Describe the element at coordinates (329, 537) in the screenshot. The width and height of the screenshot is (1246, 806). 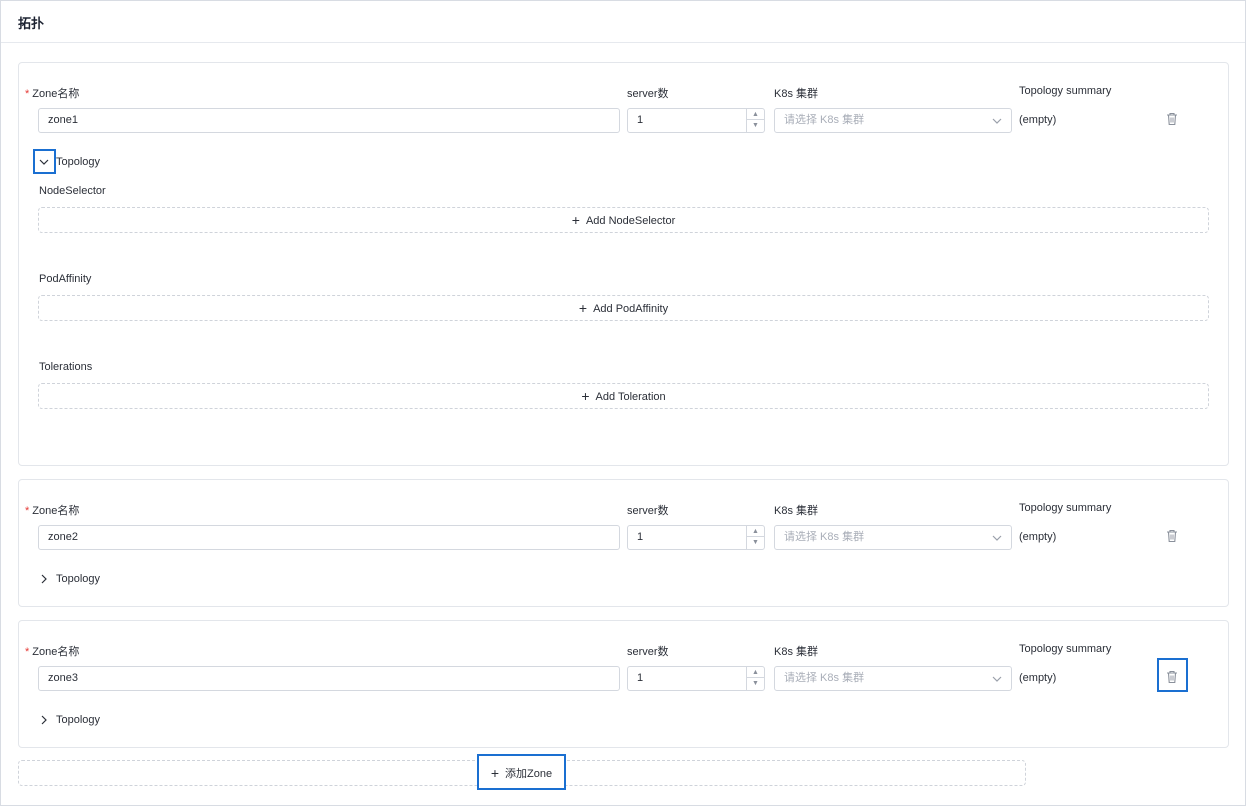
I see `zone-name-input: zone2` at that location.